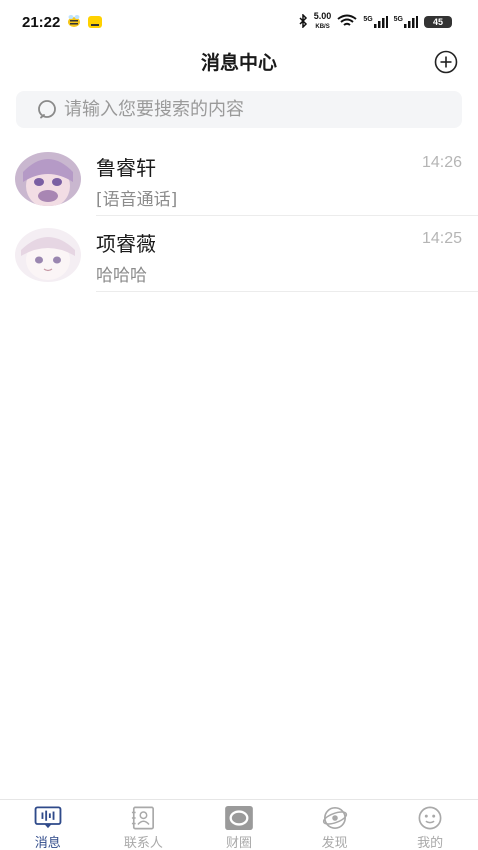 The image size is (478, 850). I want to click on tab-label: 联系人, so click(143, 843).